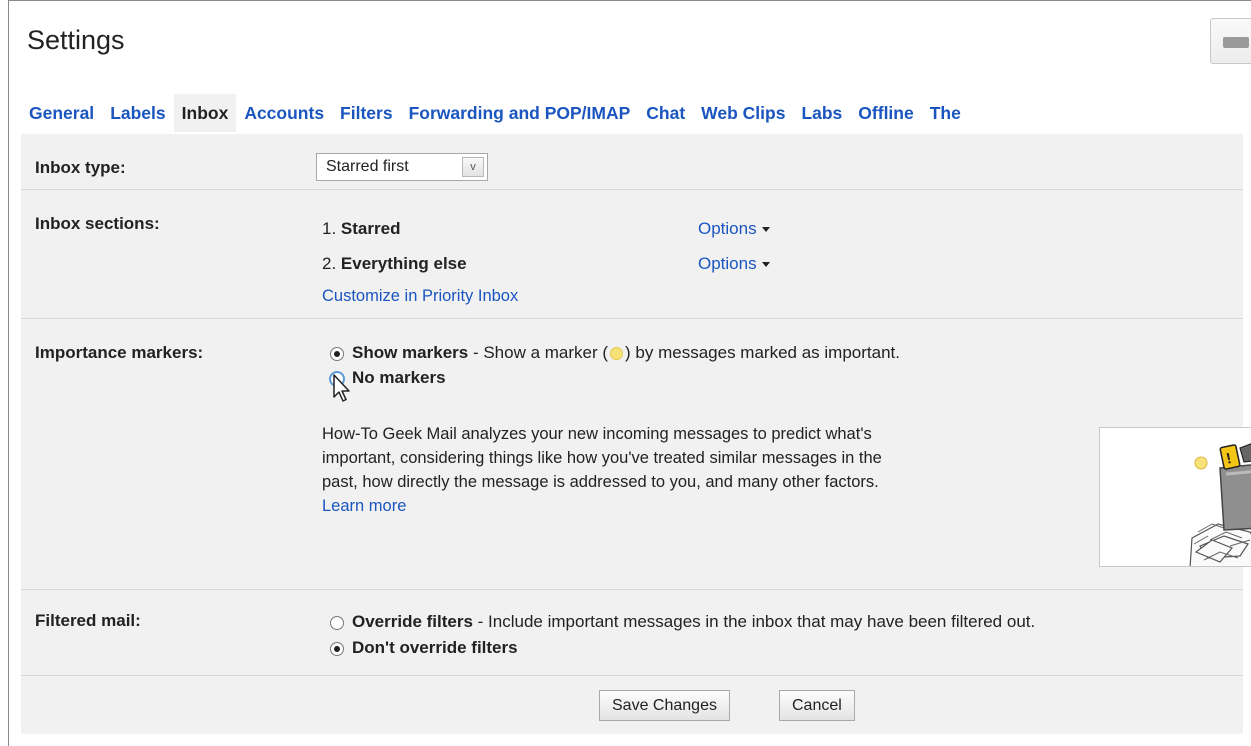 The width and height of the screenshot is (1251, 746). I want to click on mail-pile-illustration: !, so click(1220, 504).